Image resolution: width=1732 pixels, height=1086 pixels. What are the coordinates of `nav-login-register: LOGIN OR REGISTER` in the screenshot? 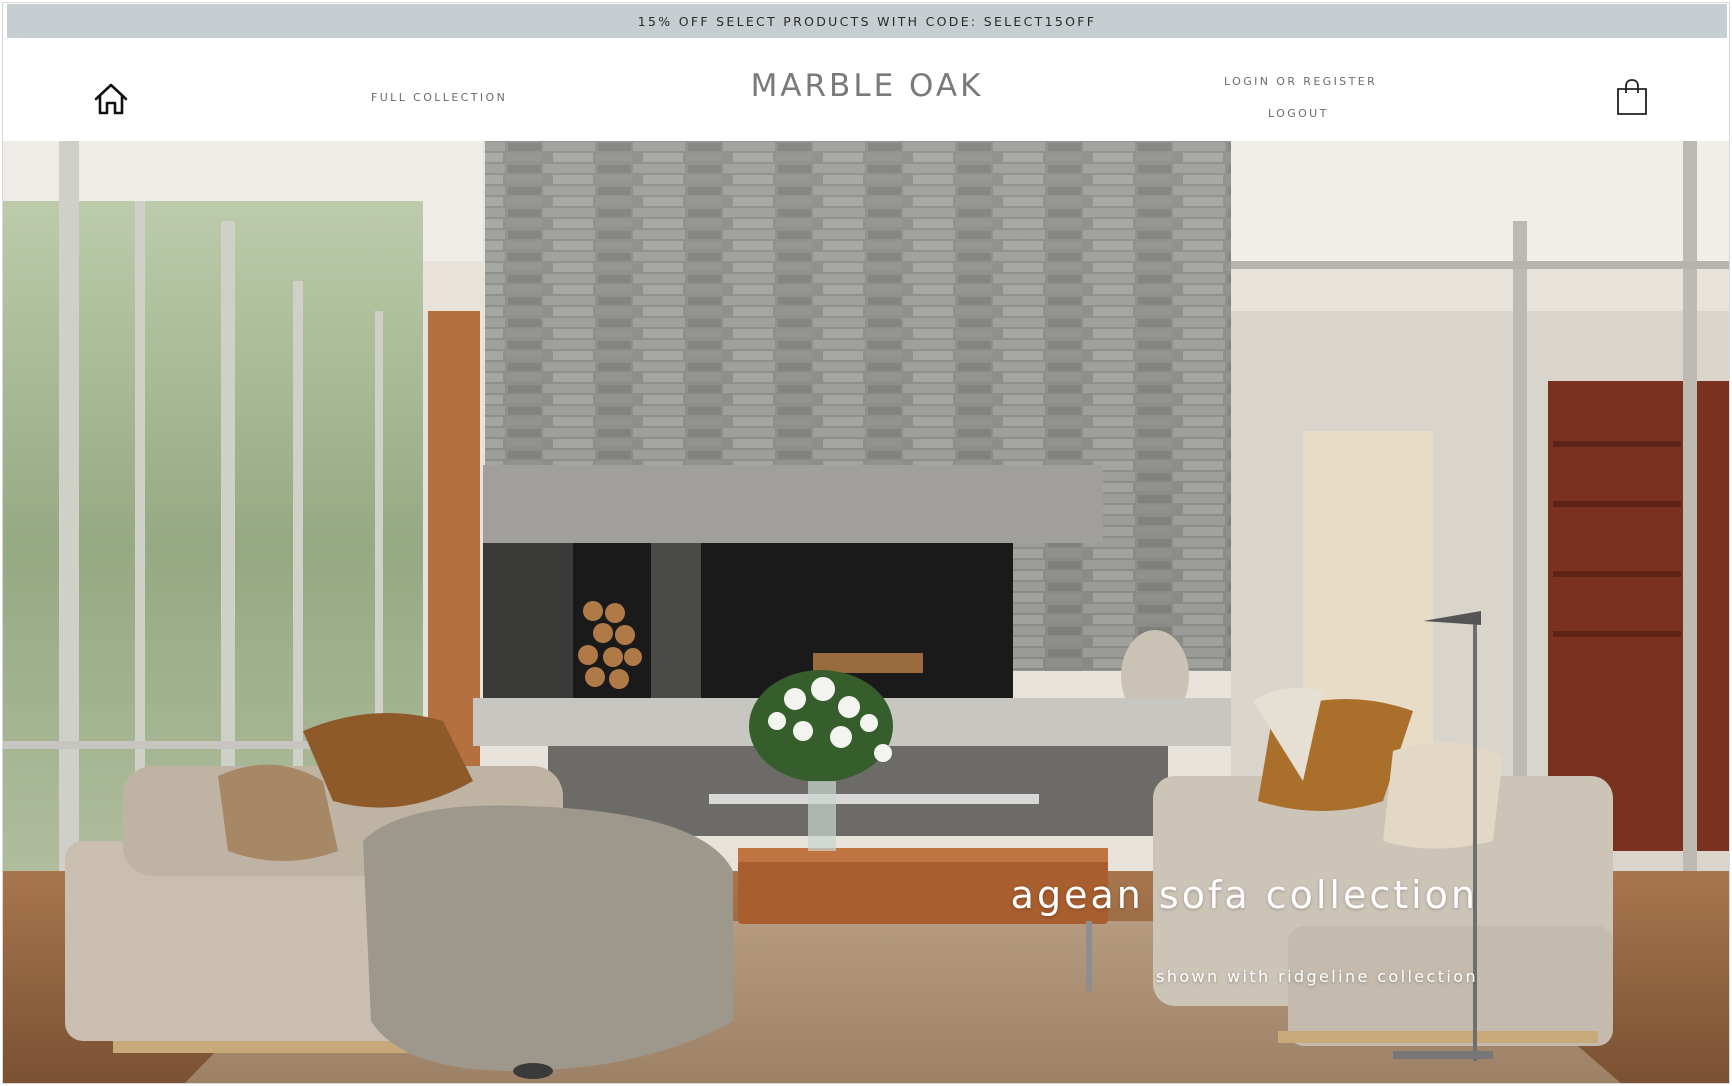 It's located at (1300, 81).